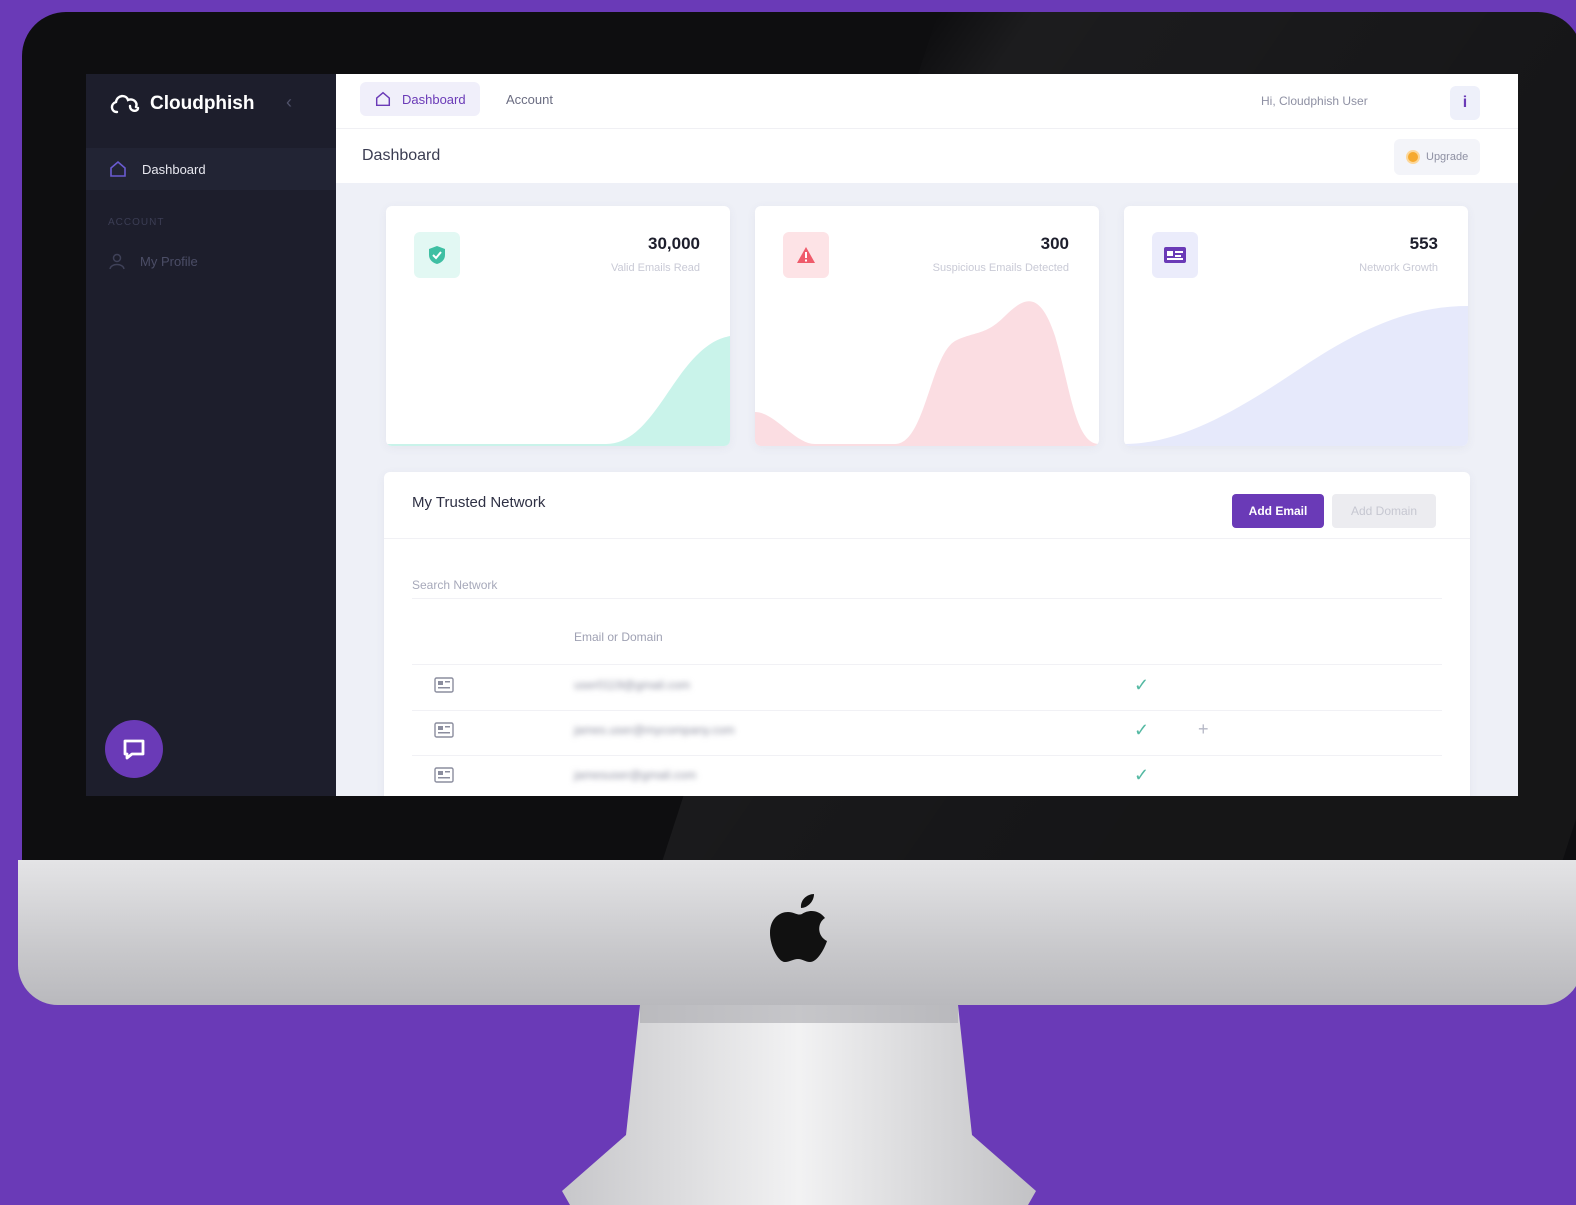  I want to click on user-menu-button: i, so click(1465, 103).